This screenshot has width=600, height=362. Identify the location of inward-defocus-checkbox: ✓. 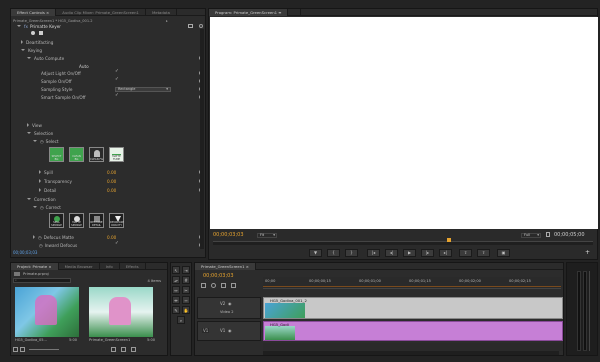
(117, 243).